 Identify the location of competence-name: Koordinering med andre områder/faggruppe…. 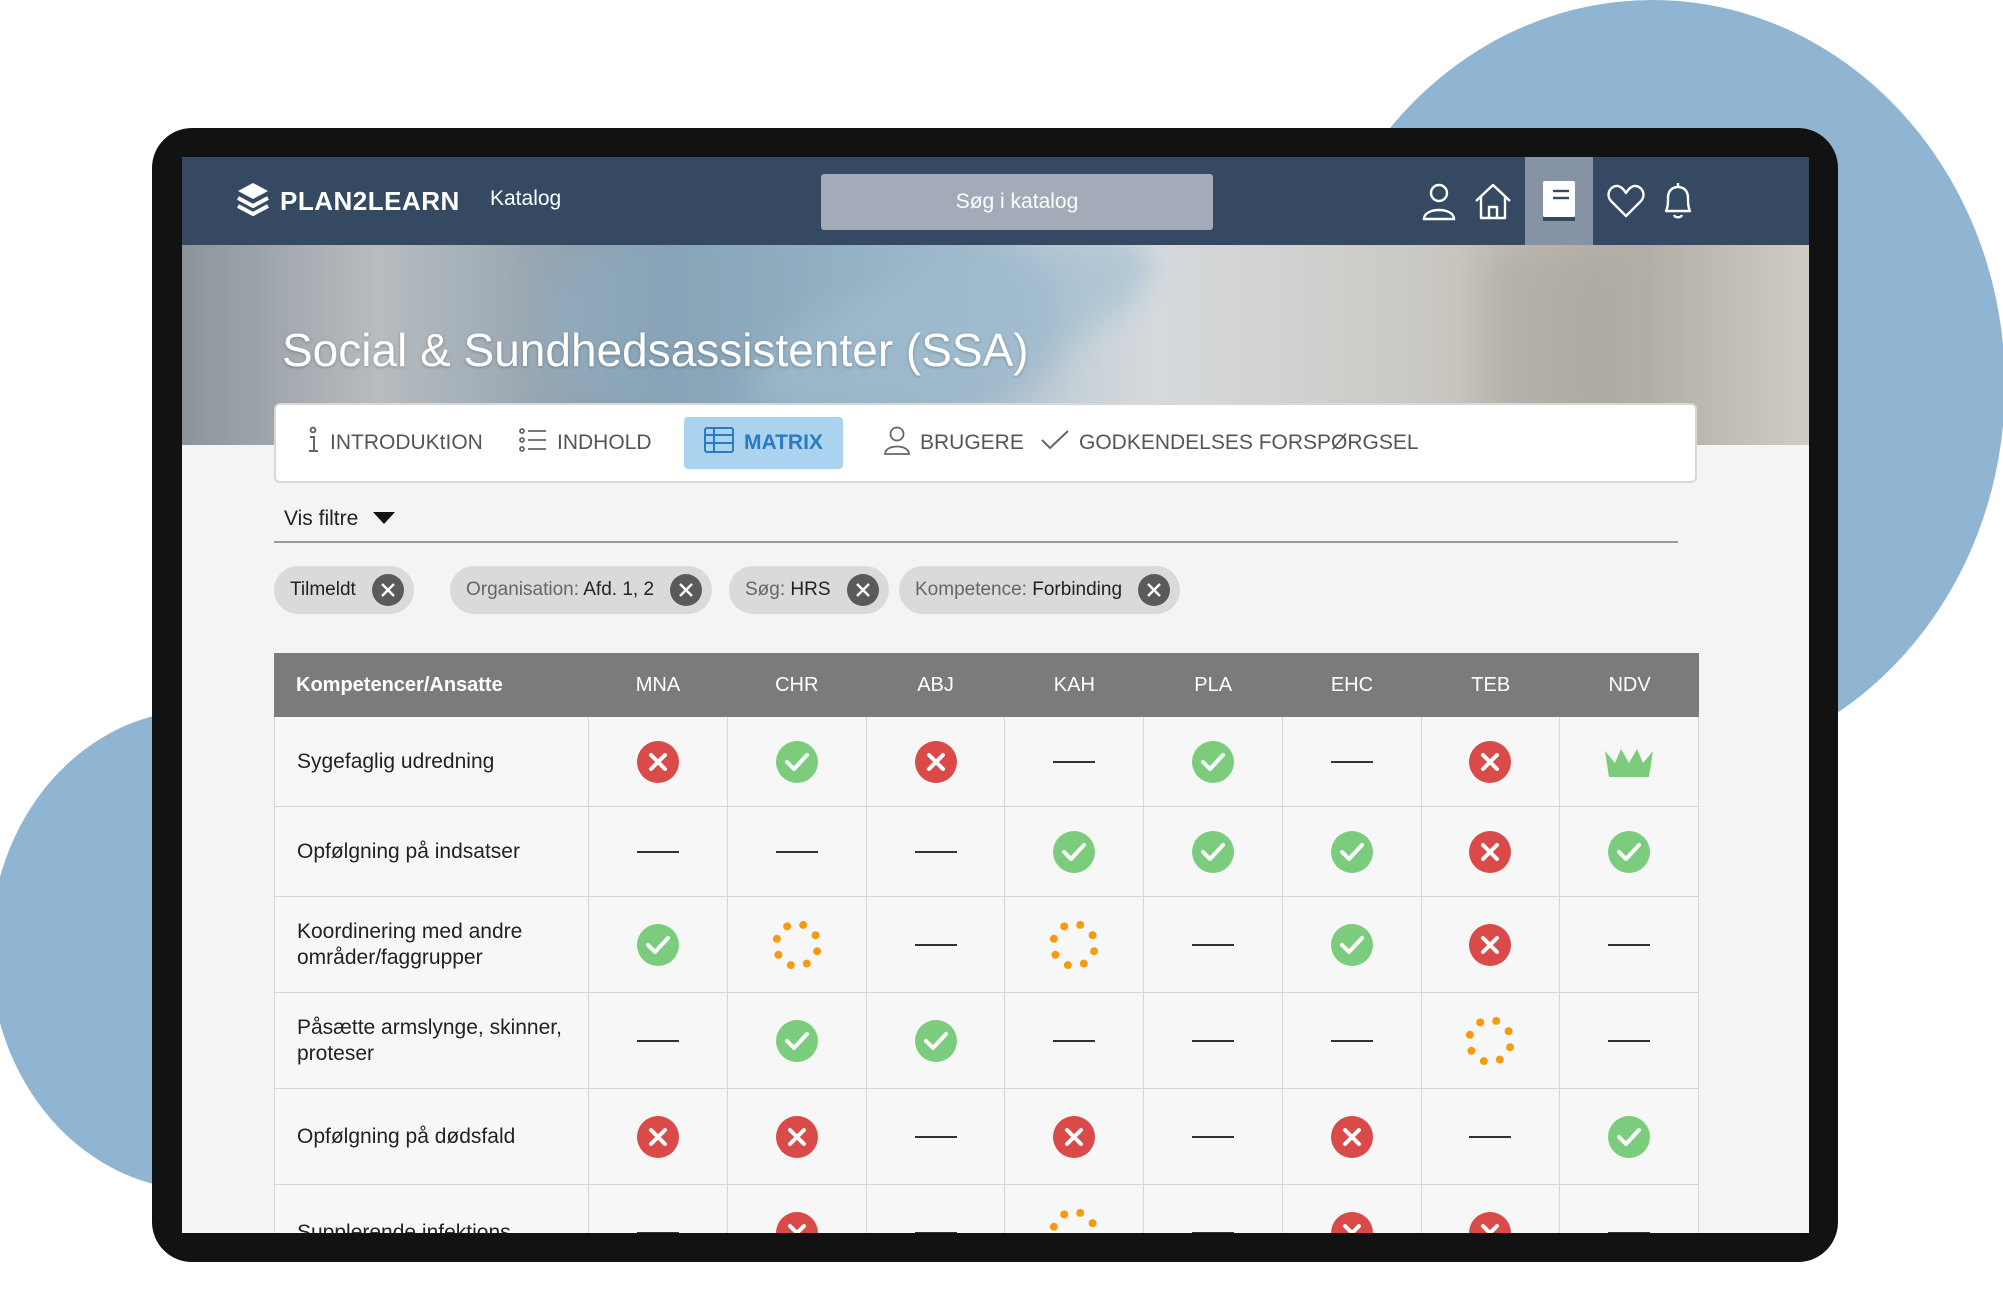
(432, 944).